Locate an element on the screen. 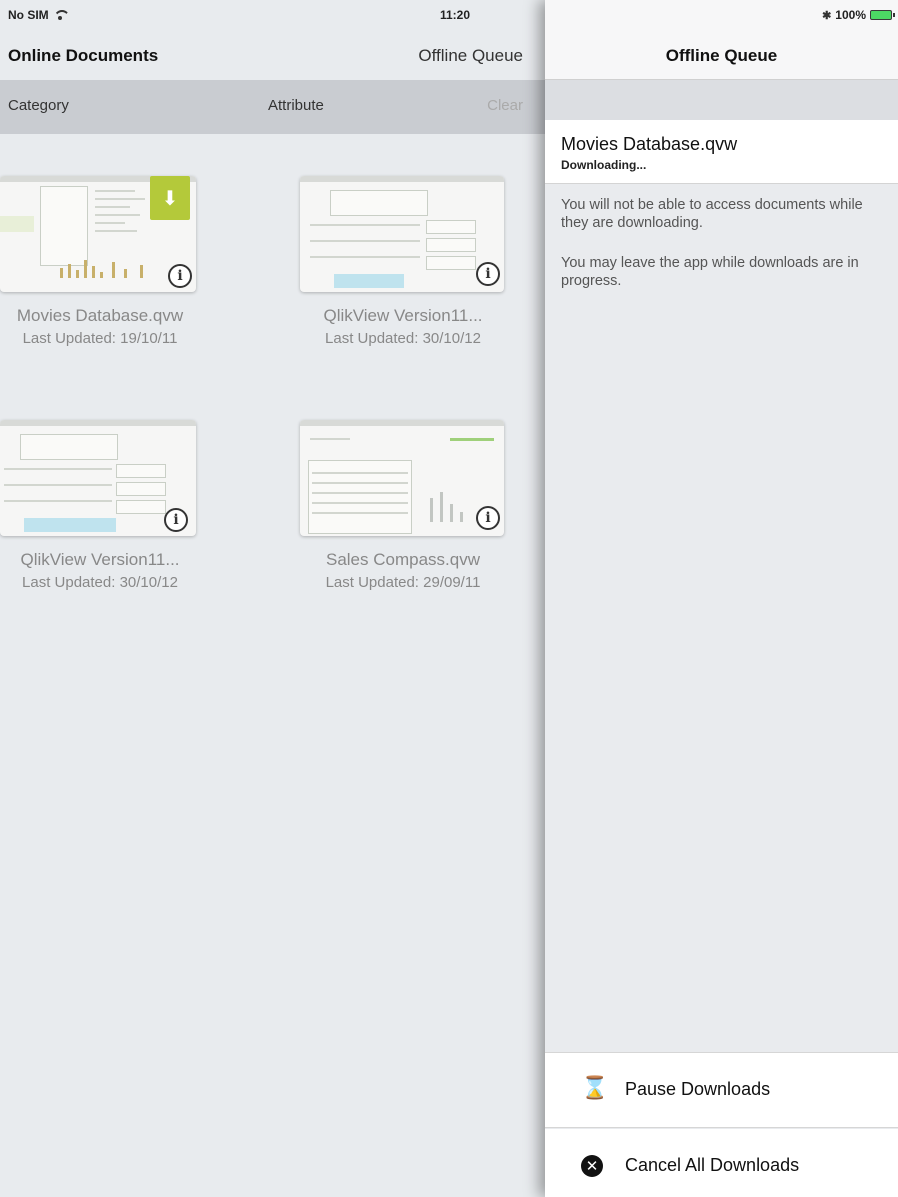 The height and width of the screenshot is (1197, 898). pause-downloads-label: Pause Downloads is located at coordinates (698, 1089).